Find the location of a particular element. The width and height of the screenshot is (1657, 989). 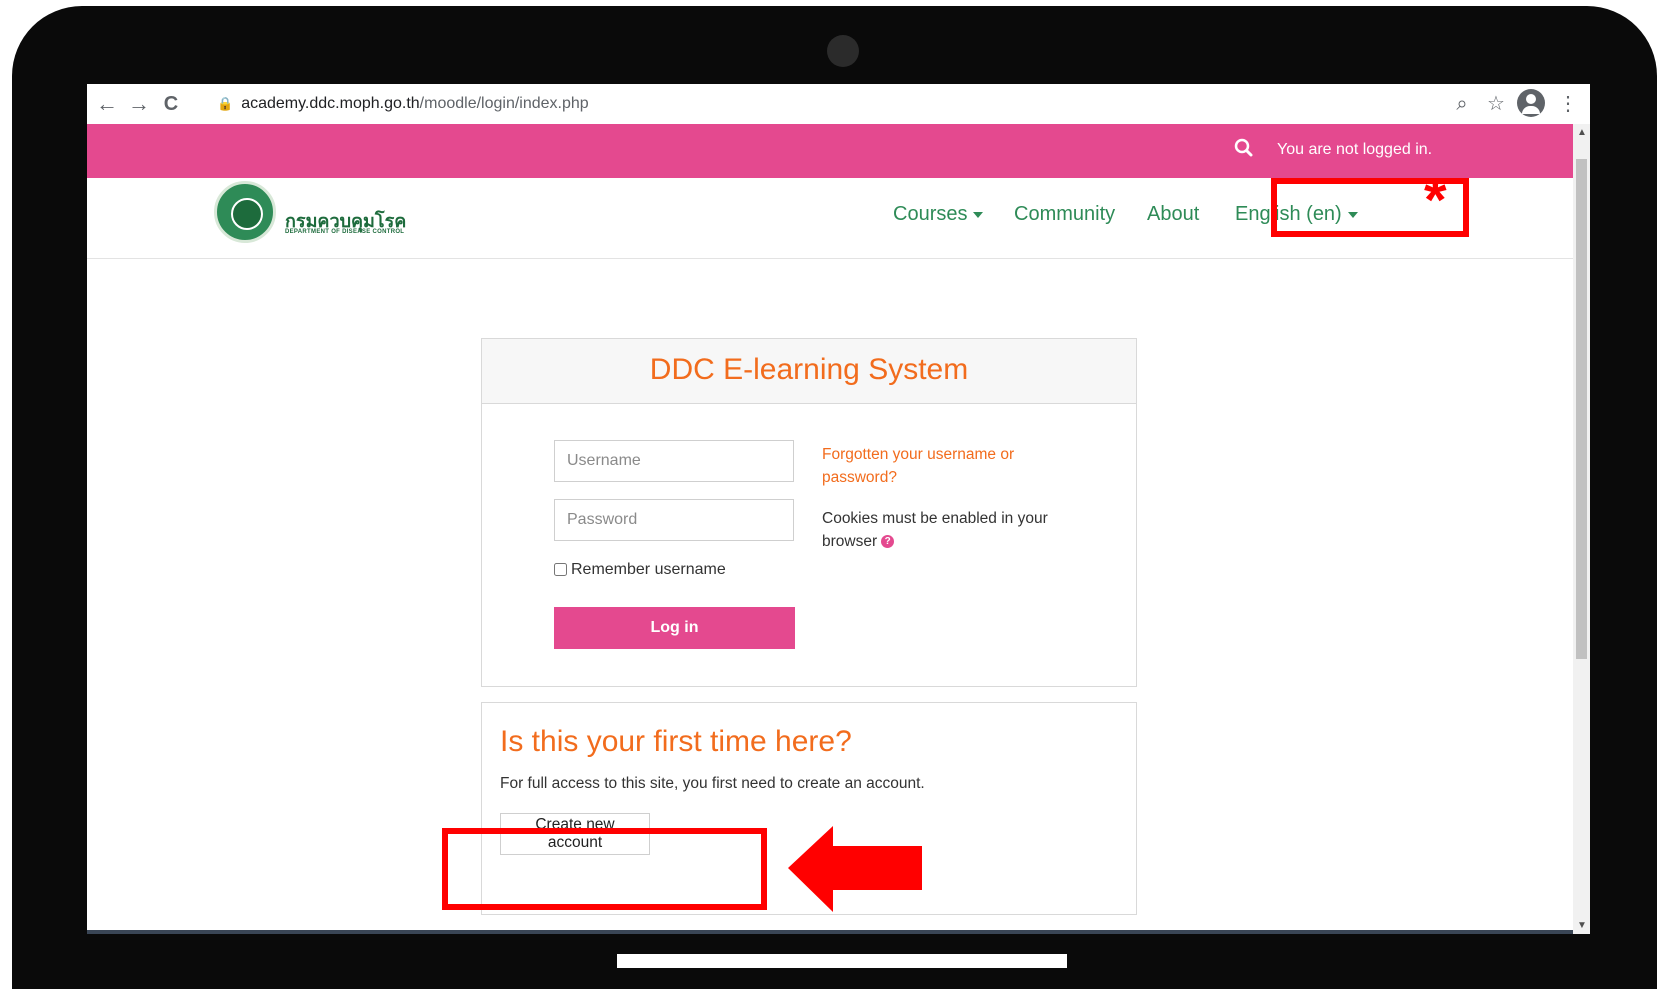

forgot-password-link: Forgotten your username or password? is located at coordinates (937, 466).